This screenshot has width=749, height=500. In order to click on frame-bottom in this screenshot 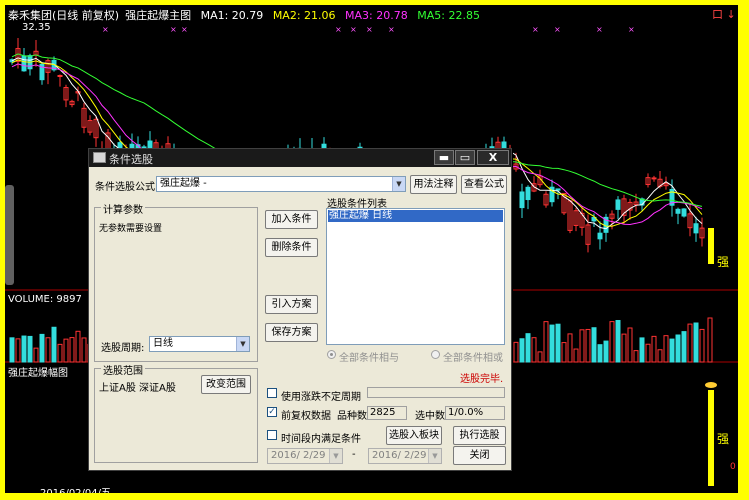, I will do `click(374, 496)`.